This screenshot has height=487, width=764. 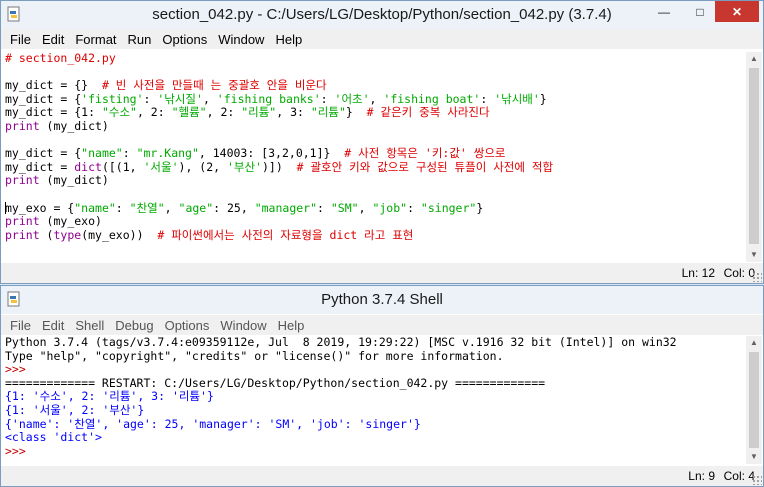 What do you see at coordinates (432, 98) in the screenshot?
I see `code-token: 'fishing boat'` at bounding box center [432, 98].